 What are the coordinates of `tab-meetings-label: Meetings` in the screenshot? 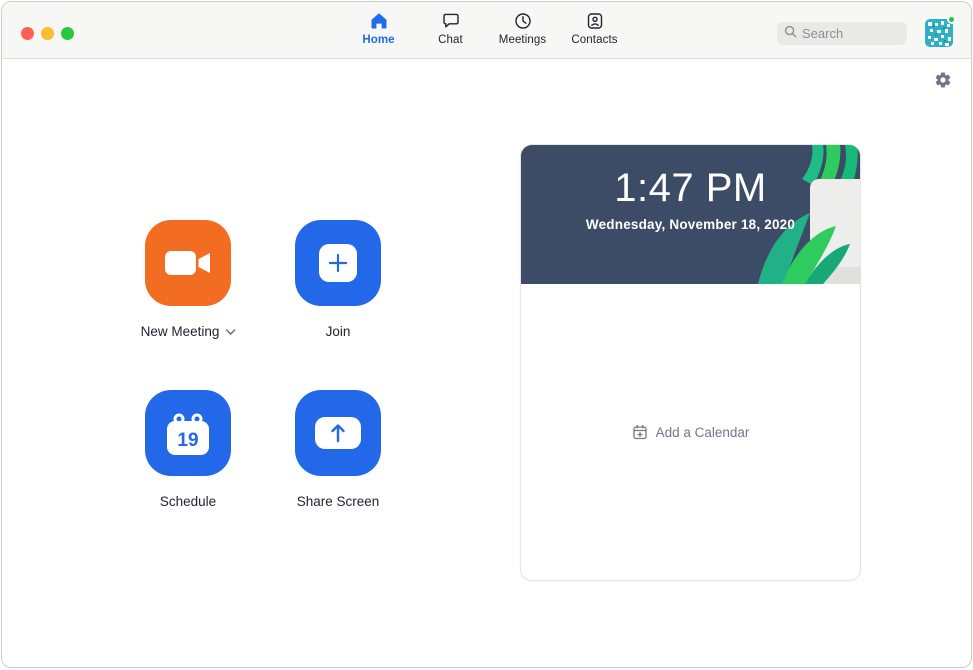 It's located at (522, 40).